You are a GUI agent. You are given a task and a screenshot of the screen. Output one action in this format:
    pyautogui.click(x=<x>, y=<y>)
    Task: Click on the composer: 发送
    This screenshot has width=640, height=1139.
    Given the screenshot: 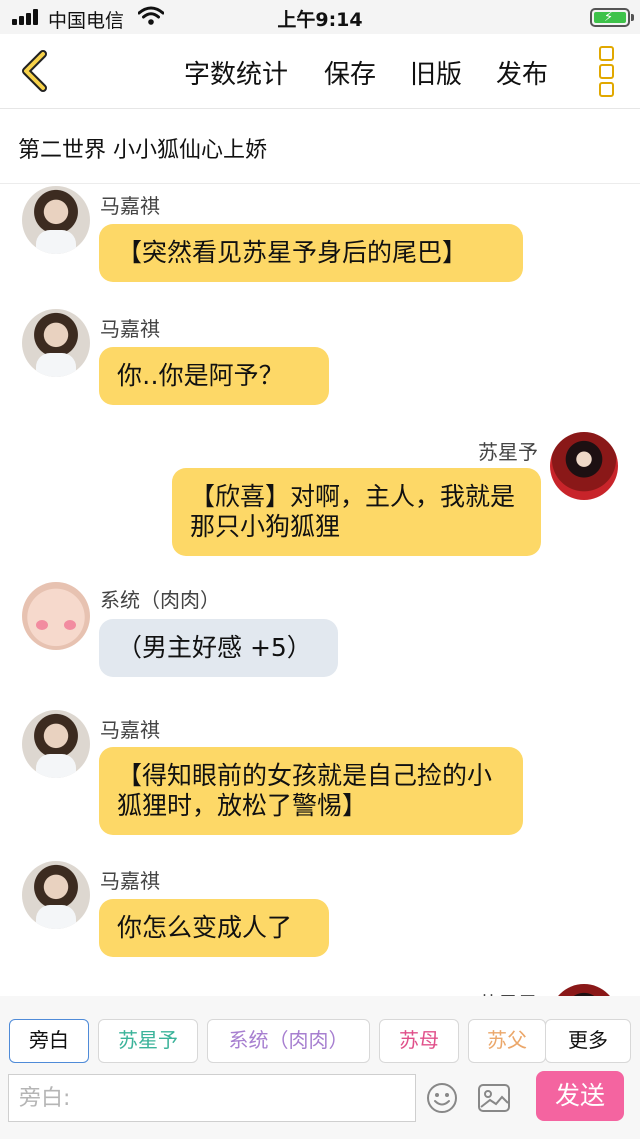 What is the action you would take?
    pyautogui.click(x=320, y=1104)
    